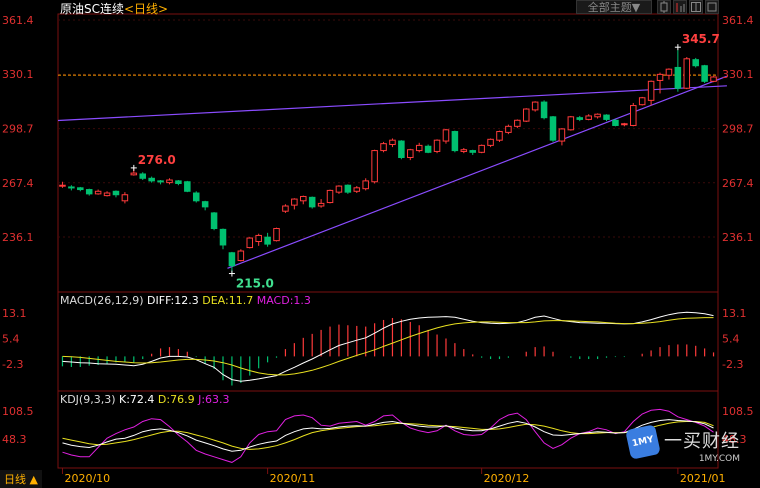  Describe the element at coordinates (146, 9) in the screenshot. I see `period-selector: <日线>` at that location.